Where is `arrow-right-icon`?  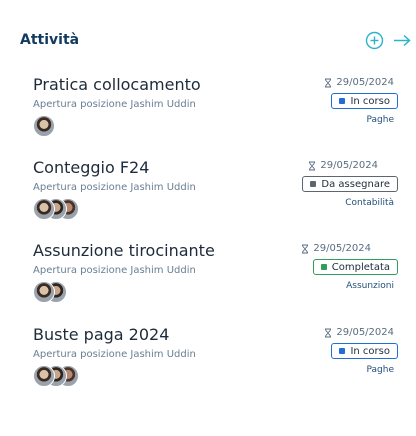
arrow-right-icon is located at coordinates (402, 40).